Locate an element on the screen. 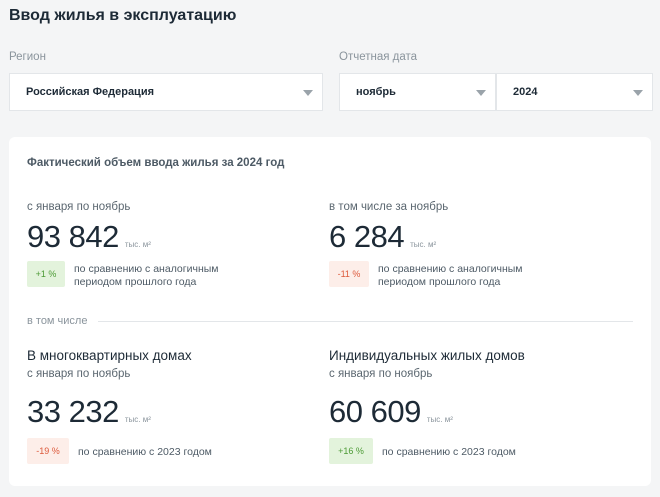  individual-metric: 60 609 тыс. м² is located at coordinates (391, 412).